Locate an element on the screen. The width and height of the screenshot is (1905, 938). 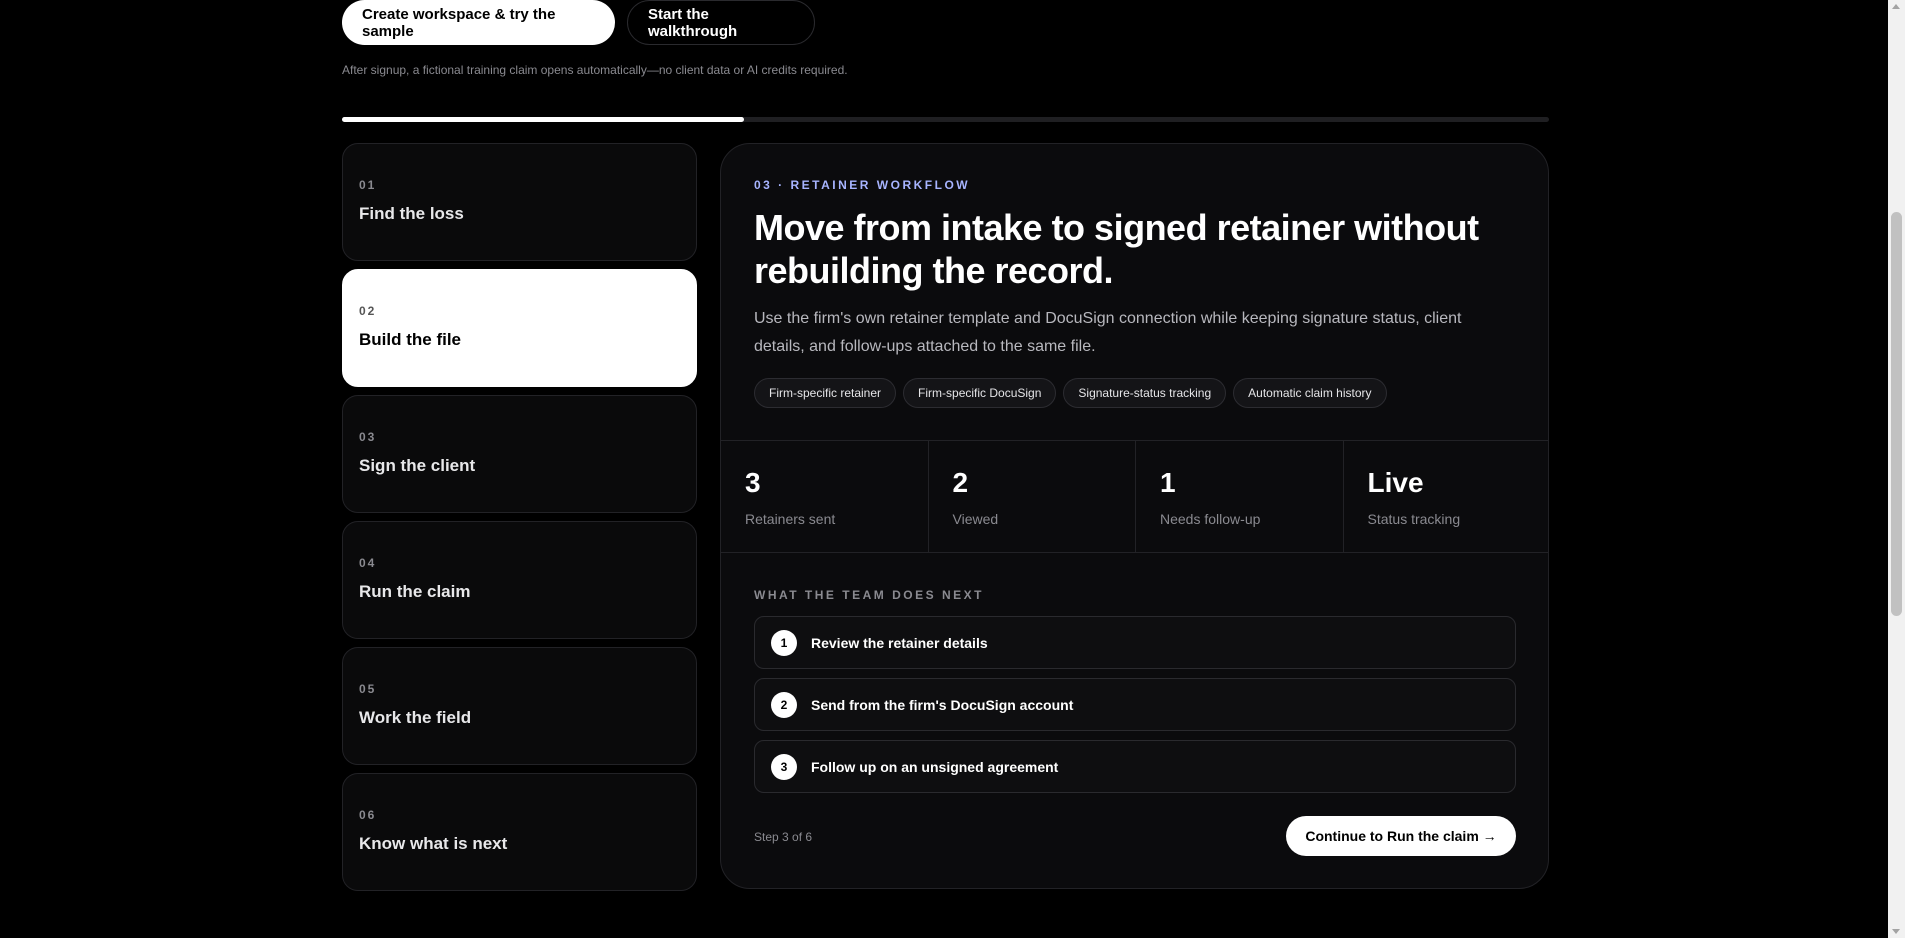
task-label: Review the retainer details is located at coordinates (899, 642).